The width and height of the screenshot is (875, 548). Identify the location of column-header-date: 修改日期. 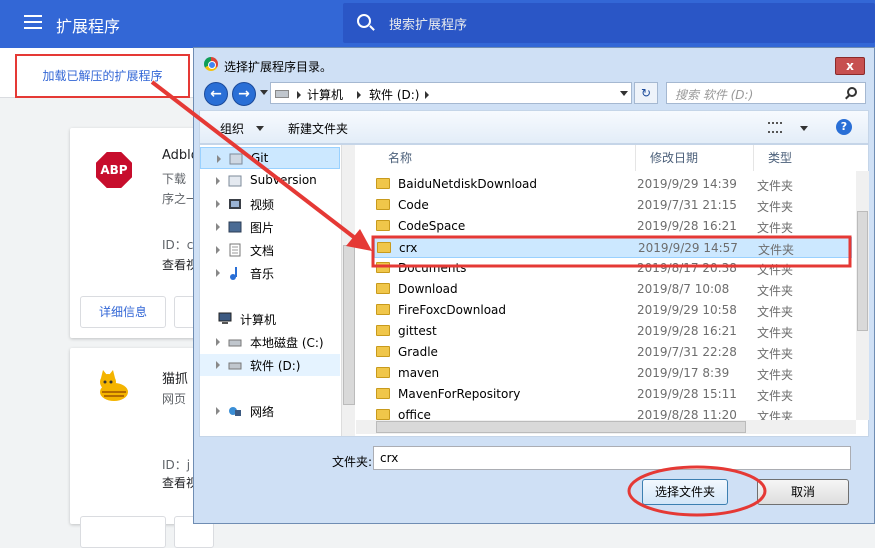
(695, 158).